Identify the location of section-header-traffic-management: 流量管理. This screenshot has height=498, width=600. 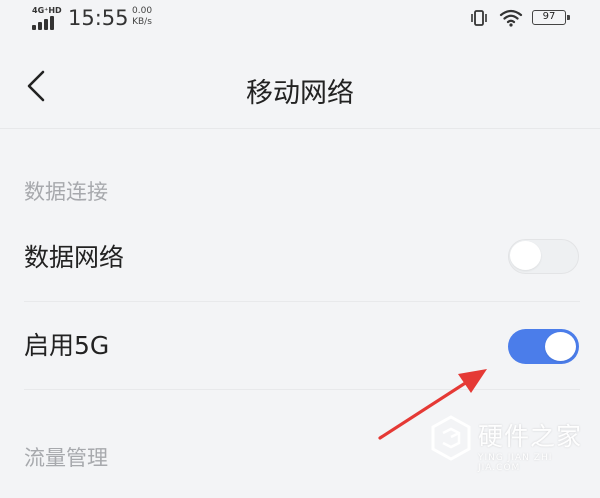
(66, 458).